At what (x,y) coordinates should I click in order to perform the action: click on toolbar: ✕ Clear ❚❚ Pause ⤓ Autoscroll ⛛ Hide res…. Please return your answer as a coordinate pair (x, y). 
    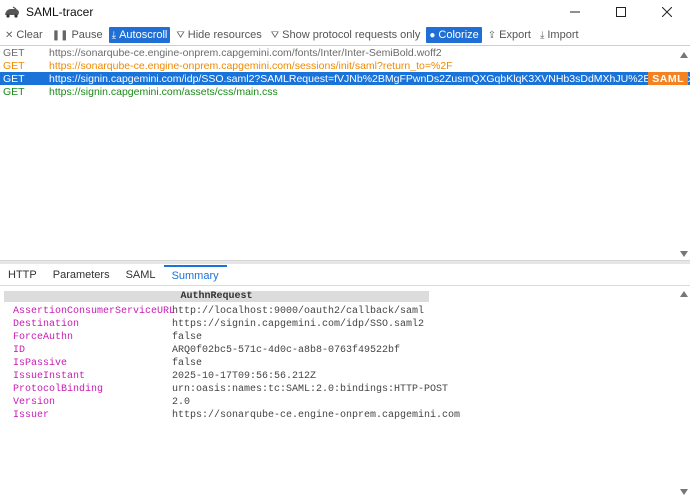
    Looking at the image, I should click on (345, 35).